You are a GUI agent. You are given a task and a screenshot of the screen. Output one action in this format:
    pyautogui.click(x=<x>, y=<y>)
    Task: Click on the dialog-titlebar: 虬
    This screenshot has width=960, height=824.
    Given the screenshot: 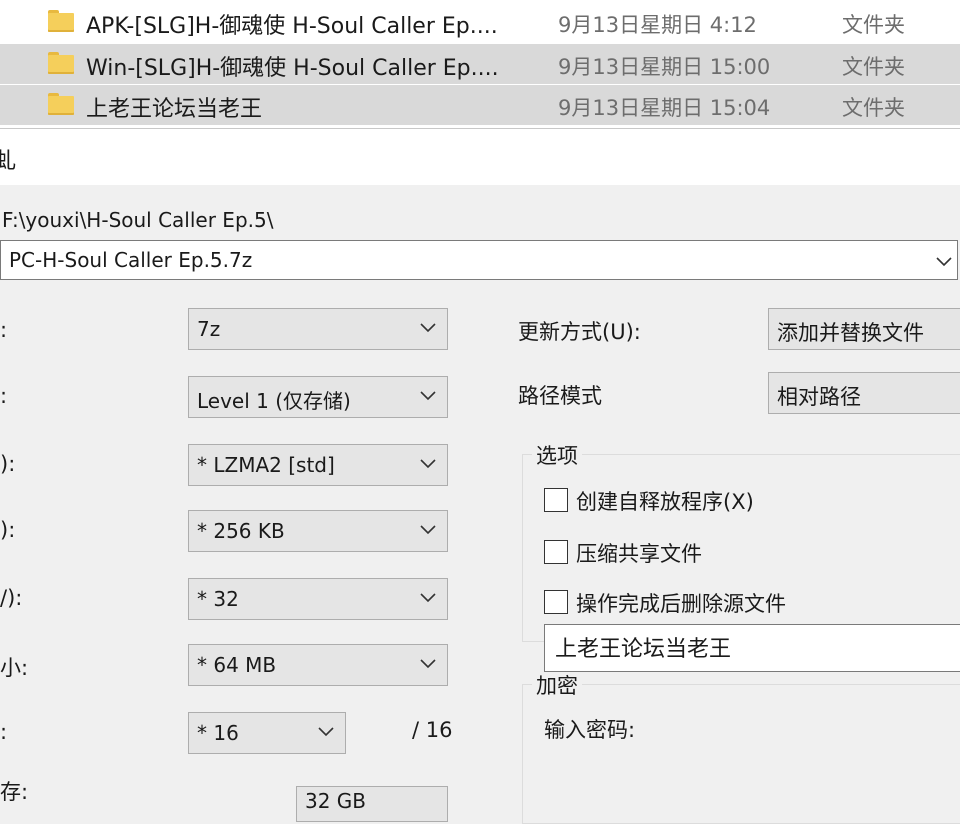 What is the action you would take?
    pyautogui.click(x=480, y=156)
    